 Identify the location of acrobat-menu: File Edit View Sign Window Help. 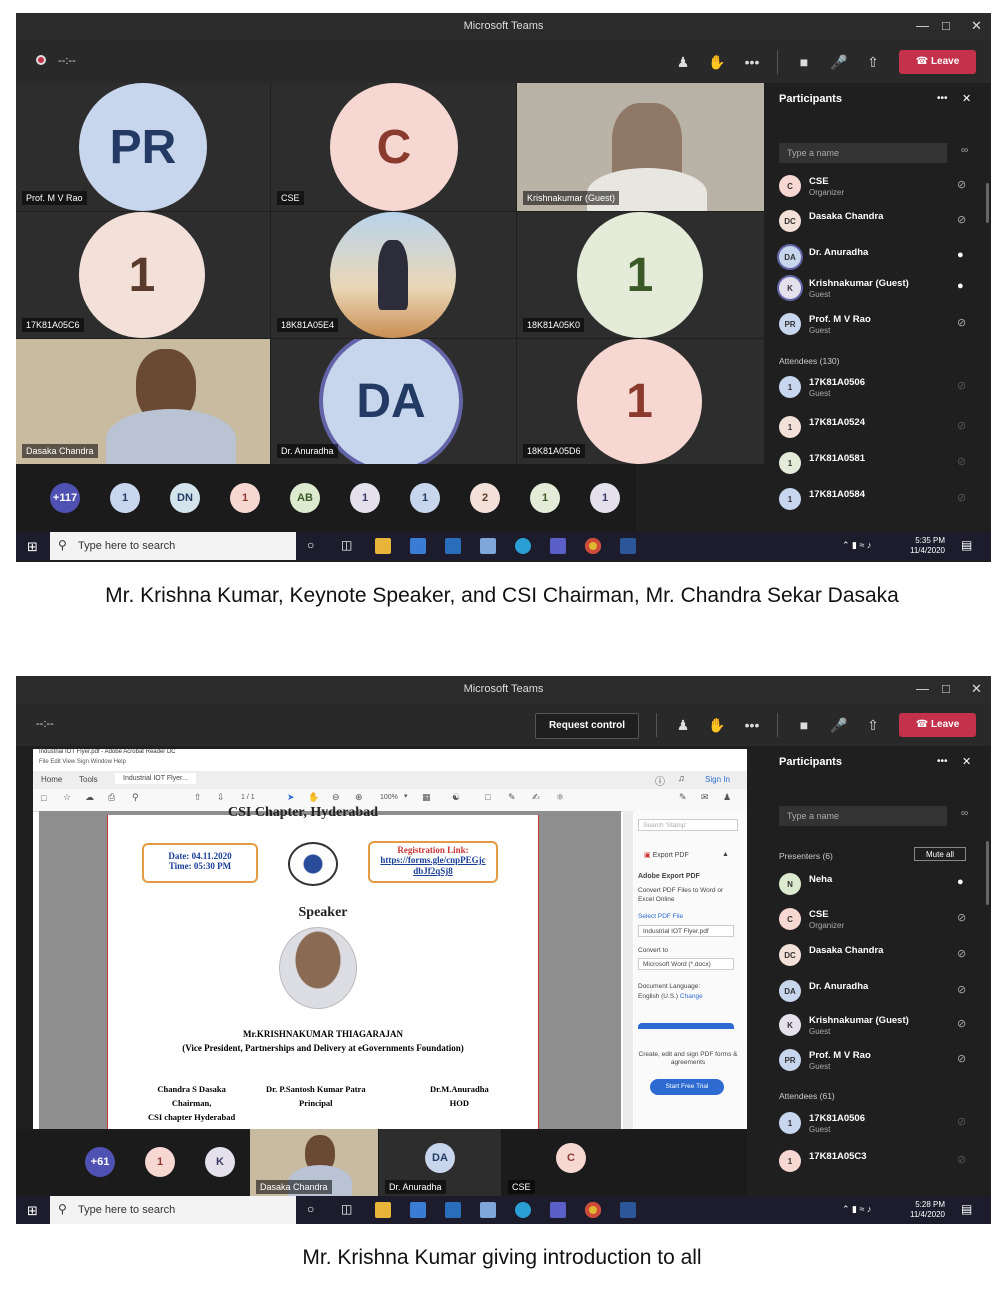
(82, 762).